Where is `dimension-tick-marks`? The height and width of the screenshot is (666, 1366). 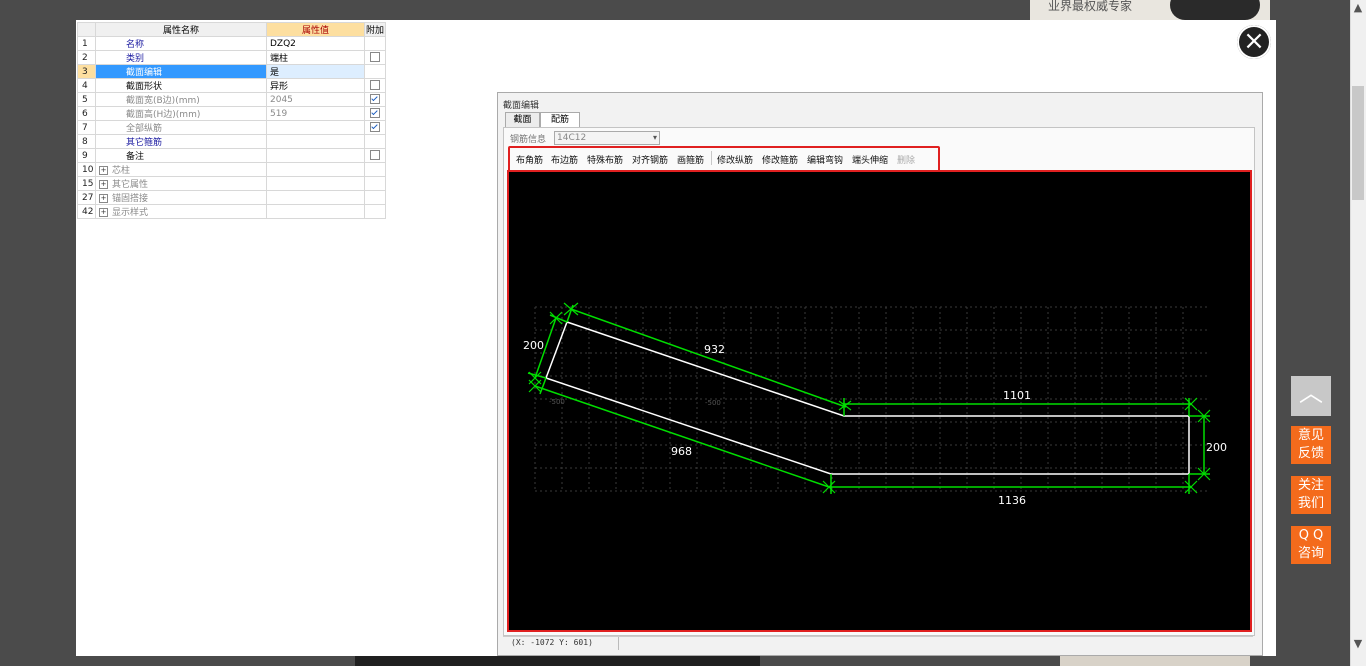
dimension-tick-marks is located at coordinates (869, 398).